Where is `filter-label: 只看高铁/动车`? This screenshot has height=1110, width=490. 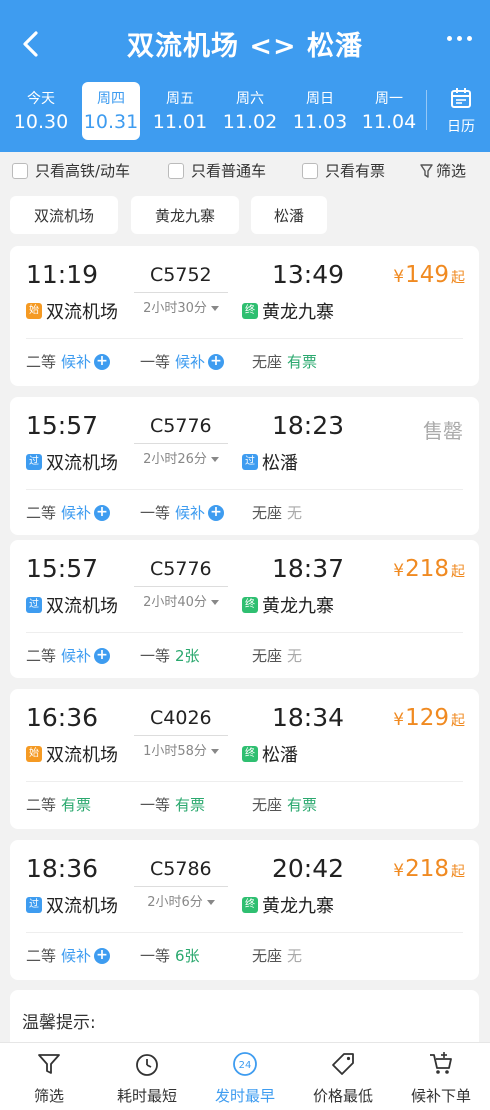 filter-label: 只看高铁/动车 is located at coordinates (83, 171).